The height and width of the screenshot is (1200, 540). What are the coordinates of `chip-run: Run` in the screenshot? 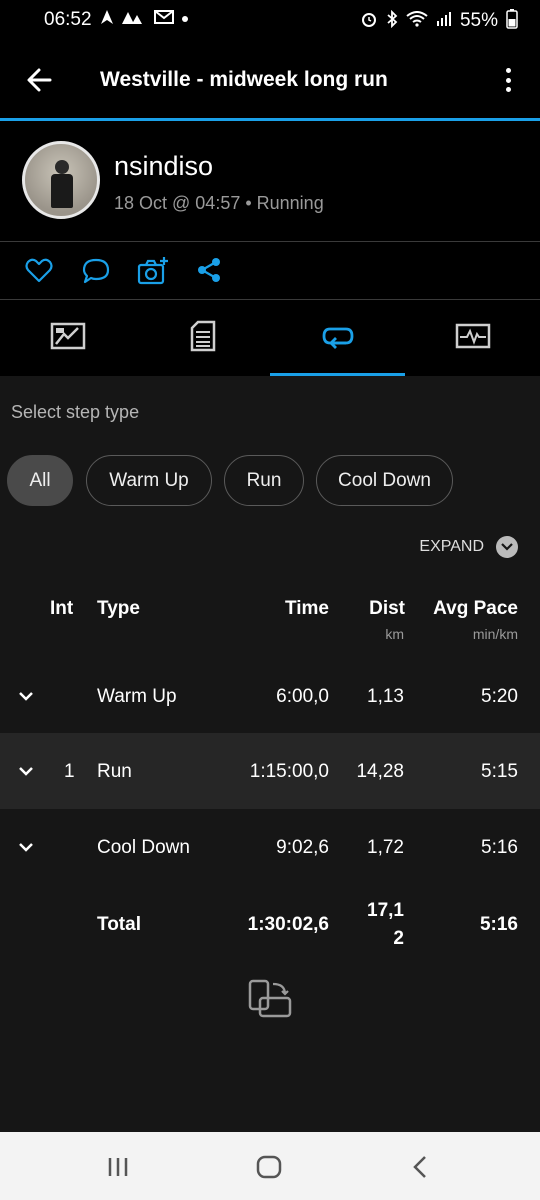 It's located at (264, 480).